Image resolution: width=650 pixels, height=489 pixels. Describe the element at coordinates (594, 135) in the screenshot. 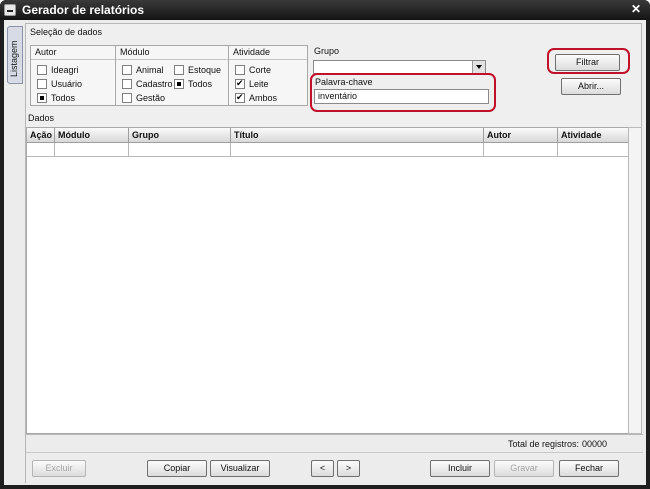

I see `column-atividade: Atividade` at that location.